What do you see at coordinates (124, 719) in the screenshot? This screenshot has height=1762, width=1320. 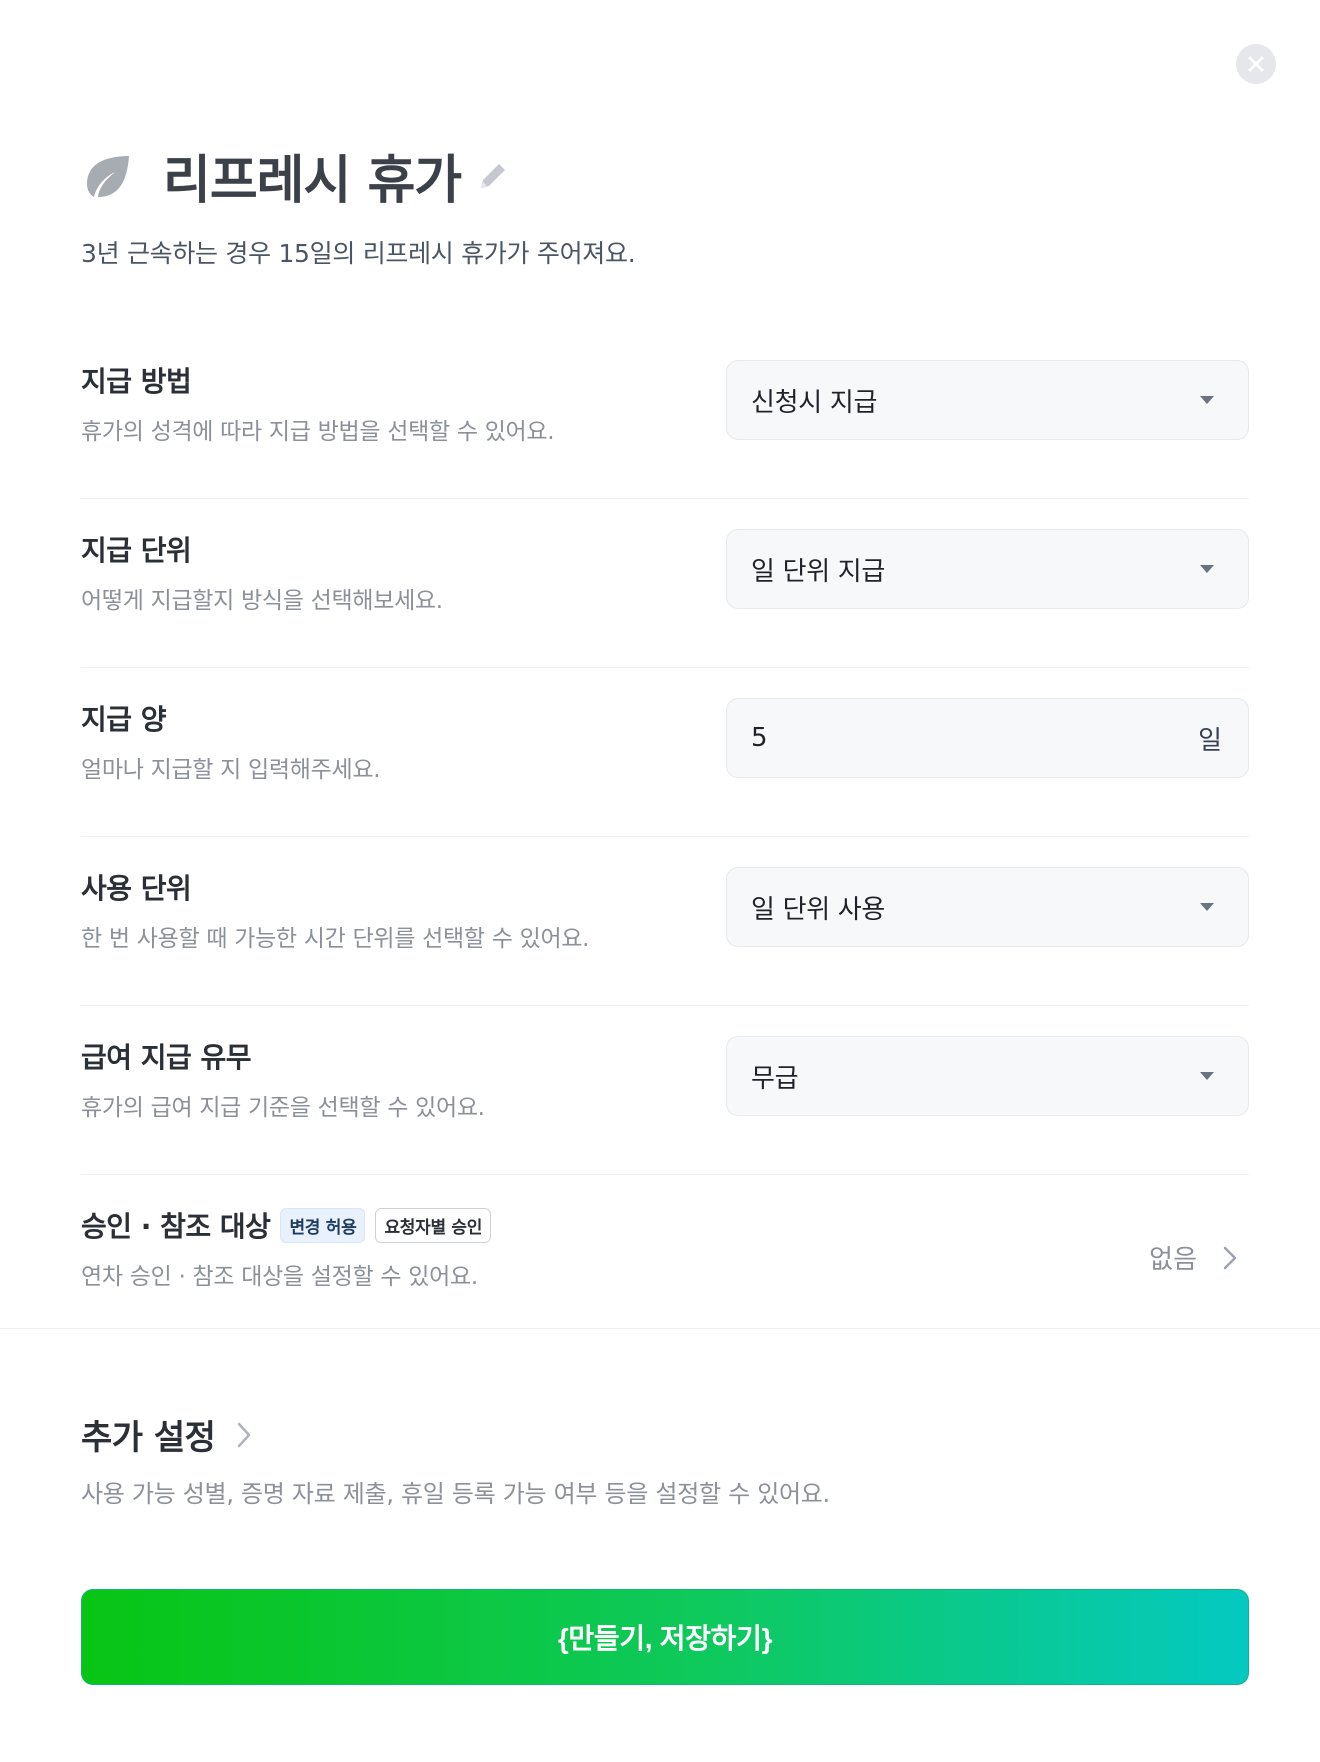 I see `setting-label: 지급 양` at bounding box center [124, 719].